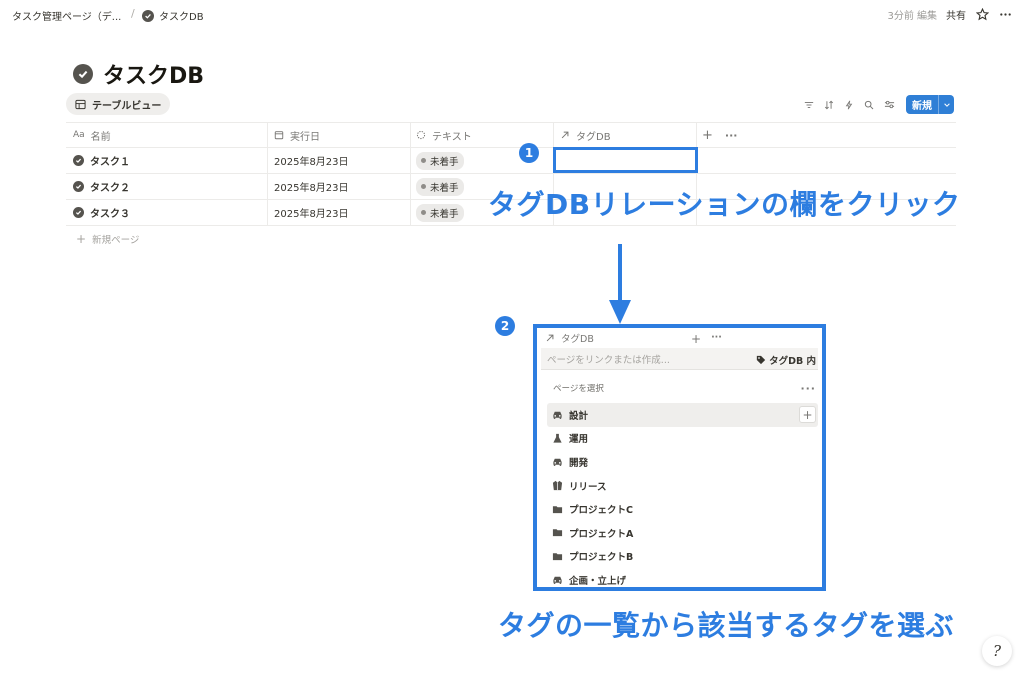 The width and height of the screenshot is (1024, 676). Describe the element at coordinates (946, 104) in the screenshot. I see `chevron-down-icon` at that location.